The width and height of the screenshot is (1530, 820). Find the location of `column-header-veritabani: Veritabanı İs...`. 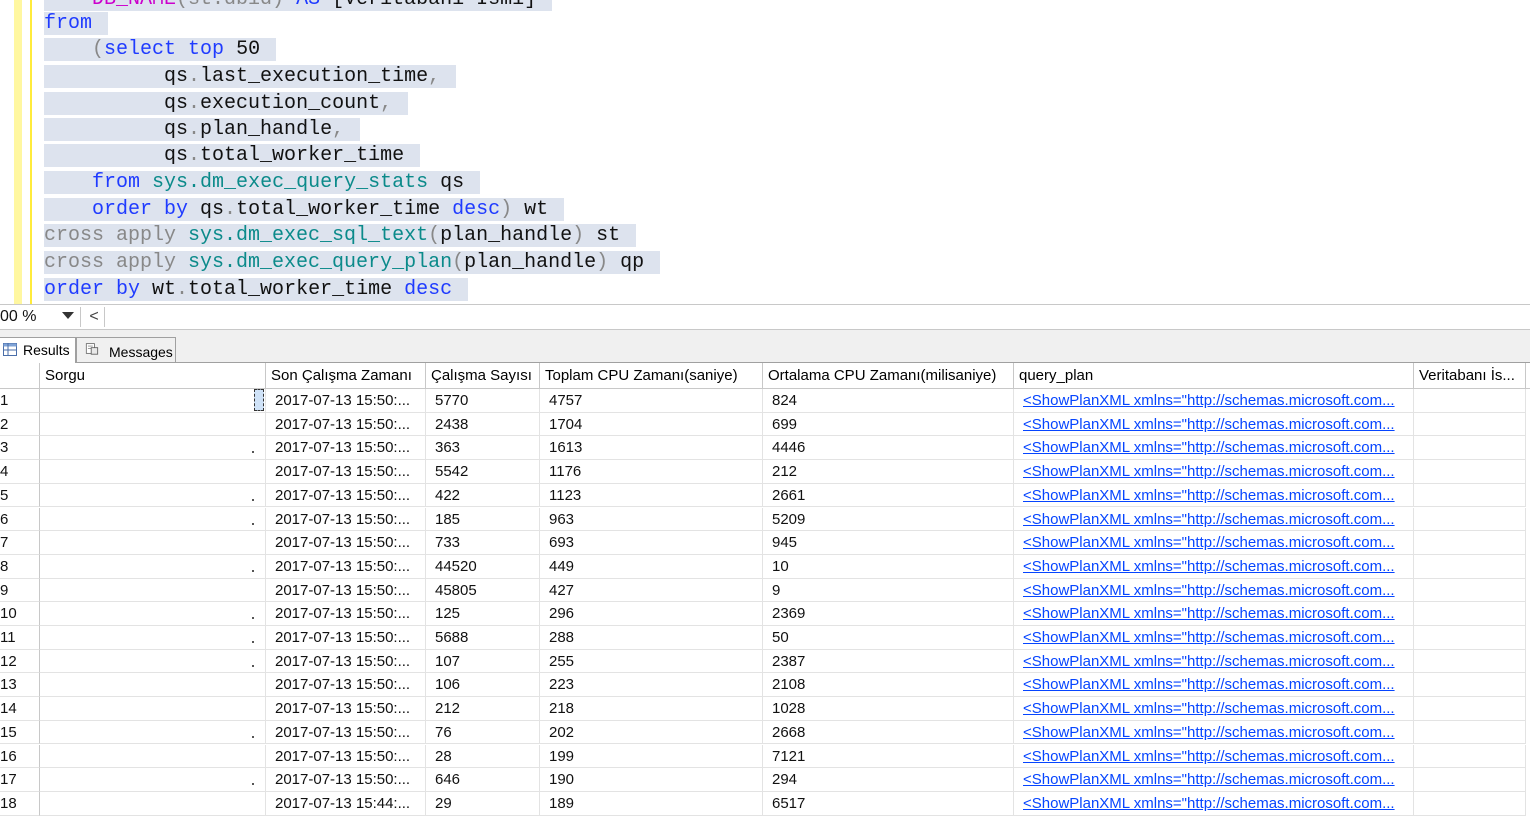

column-header-veritabani: Veritabanı İs... is located at coordinates (1470, 376).